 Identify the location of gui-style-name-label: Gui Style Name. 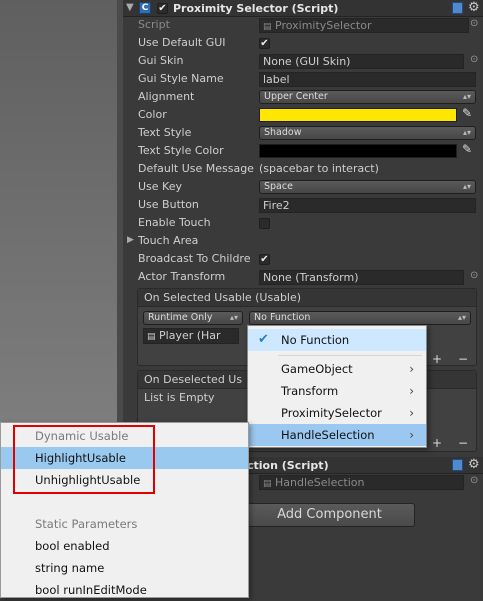
(181, 78).